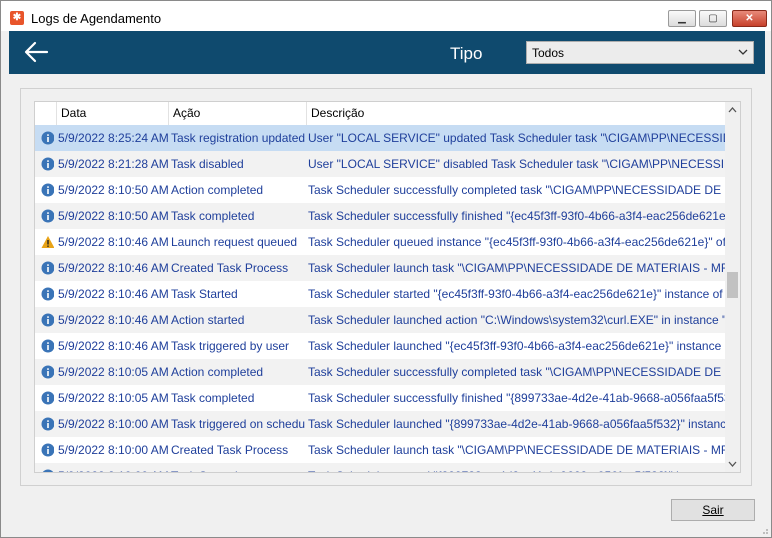 This screenshot has width=772, height=538. I want to click on close-button: ✕, so click(749, 18).